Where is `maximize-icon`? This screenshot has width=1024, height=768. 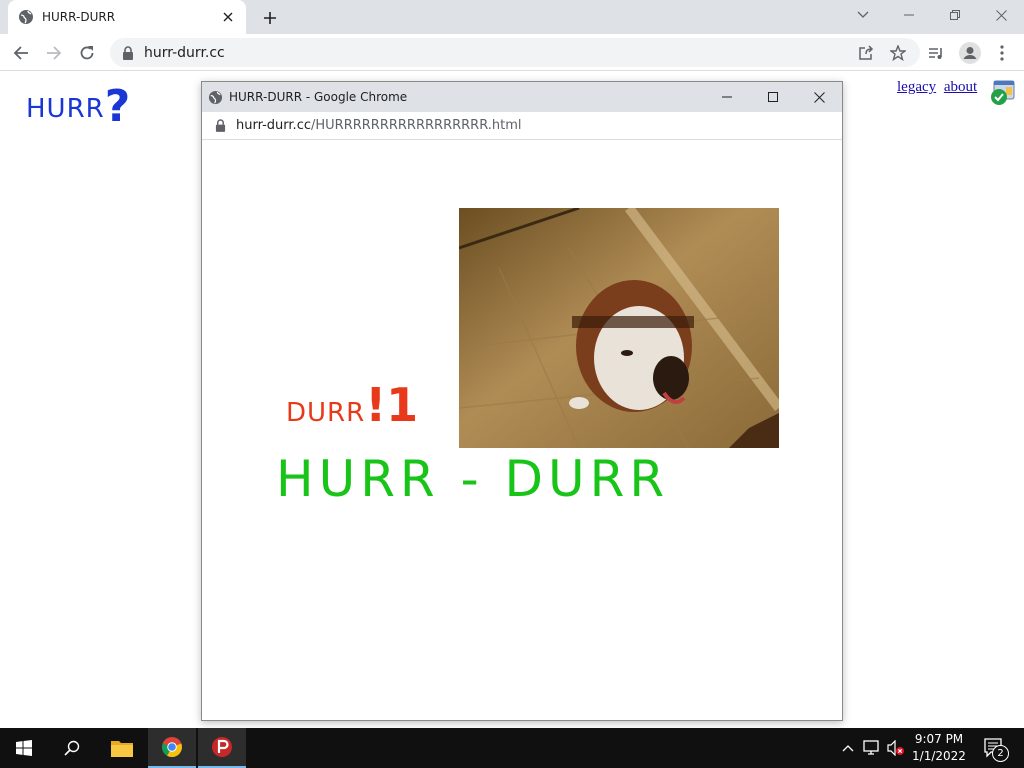 maximize-icon is located at coordinates (773, 97).